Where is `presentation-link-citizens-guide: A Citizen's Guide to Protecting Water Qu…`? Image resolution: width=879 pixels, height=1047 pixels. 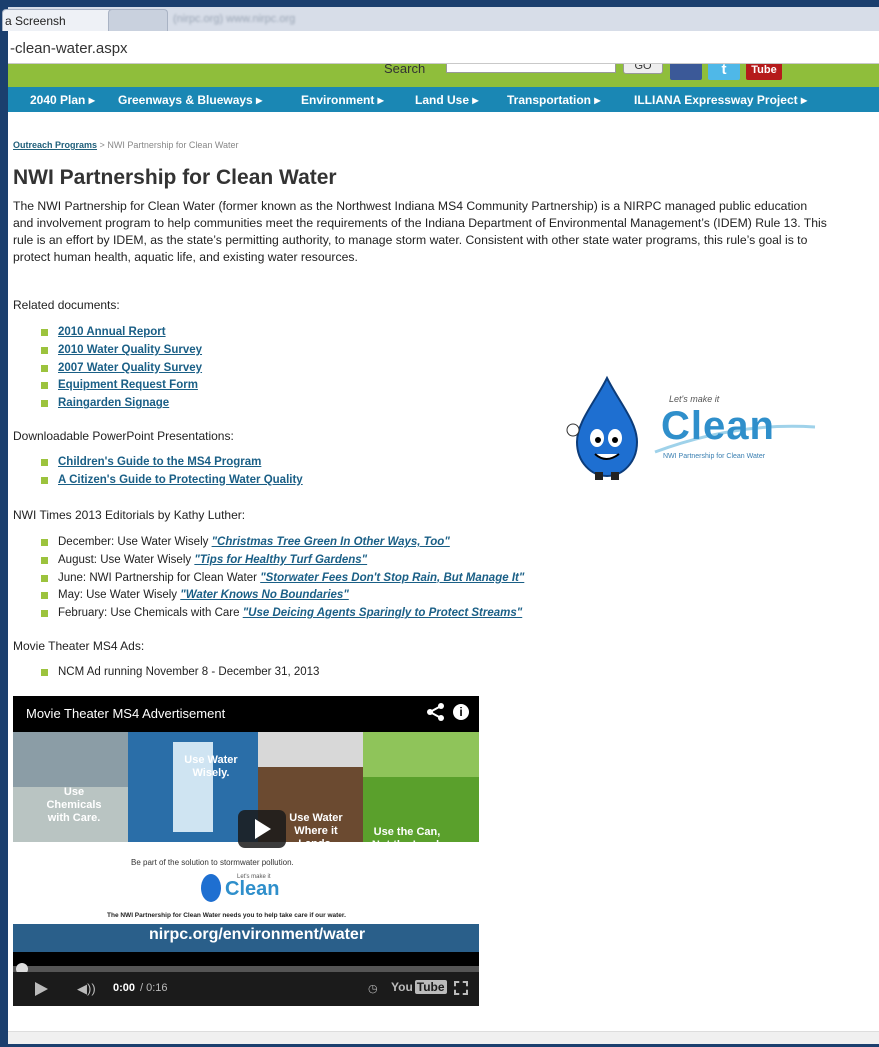 presentation-link-citizens-guide: A Citizen's Guide to Protecting Water Qu… is located at coordinates (180, 480).